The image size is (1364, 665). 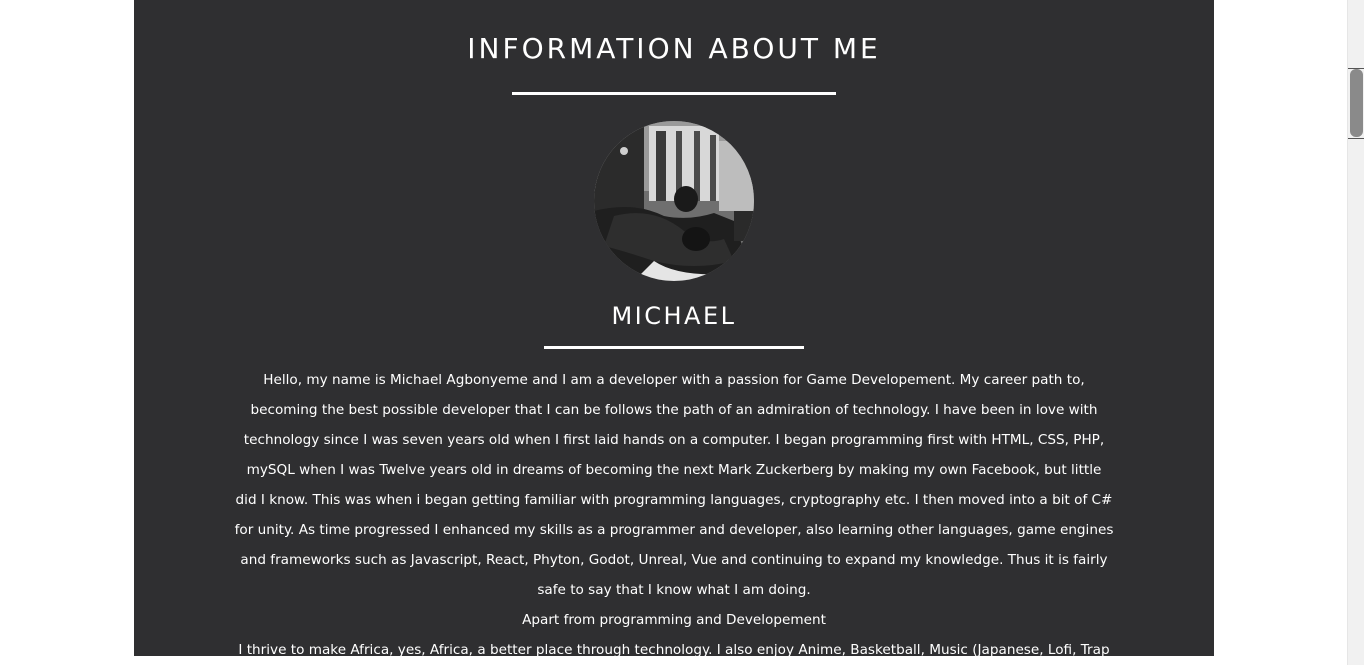 What do you see at coordinates (1356, 138) in the screenshot?
I see `scrollbar-bottom-line` at bounding box center [1356, 138].